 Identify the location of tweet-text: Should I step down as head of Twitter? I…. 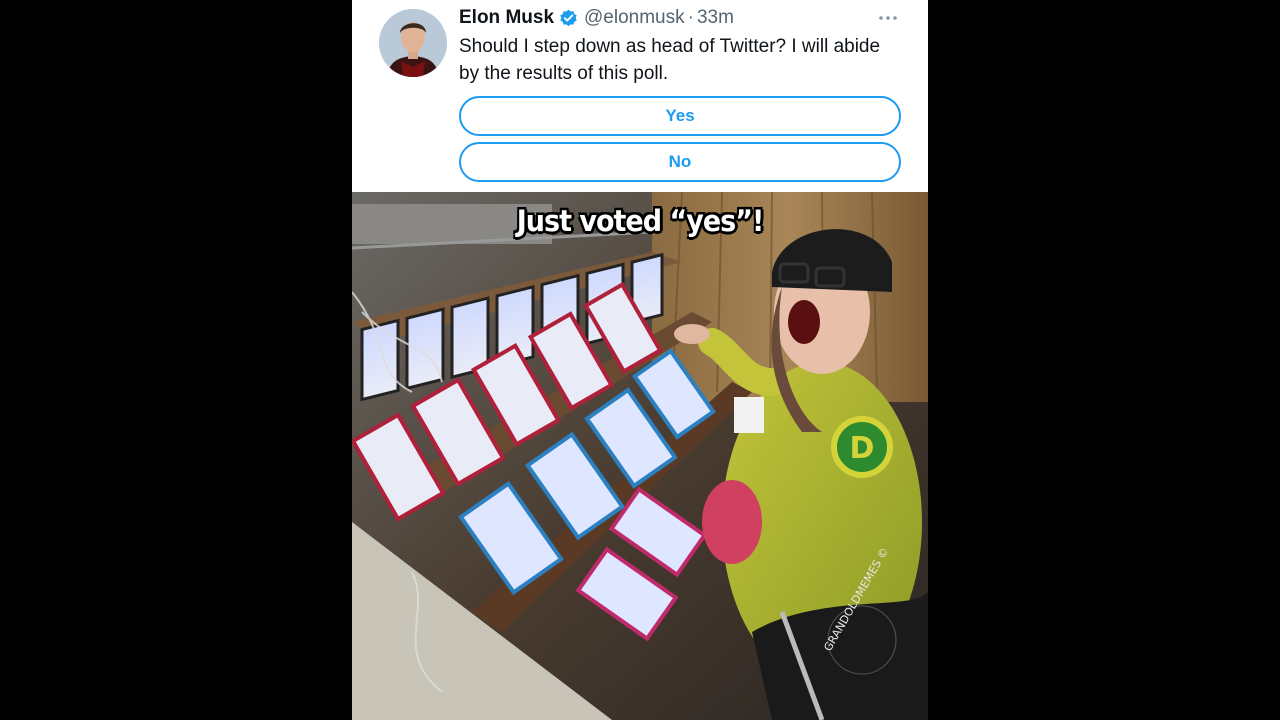
(670, 60).